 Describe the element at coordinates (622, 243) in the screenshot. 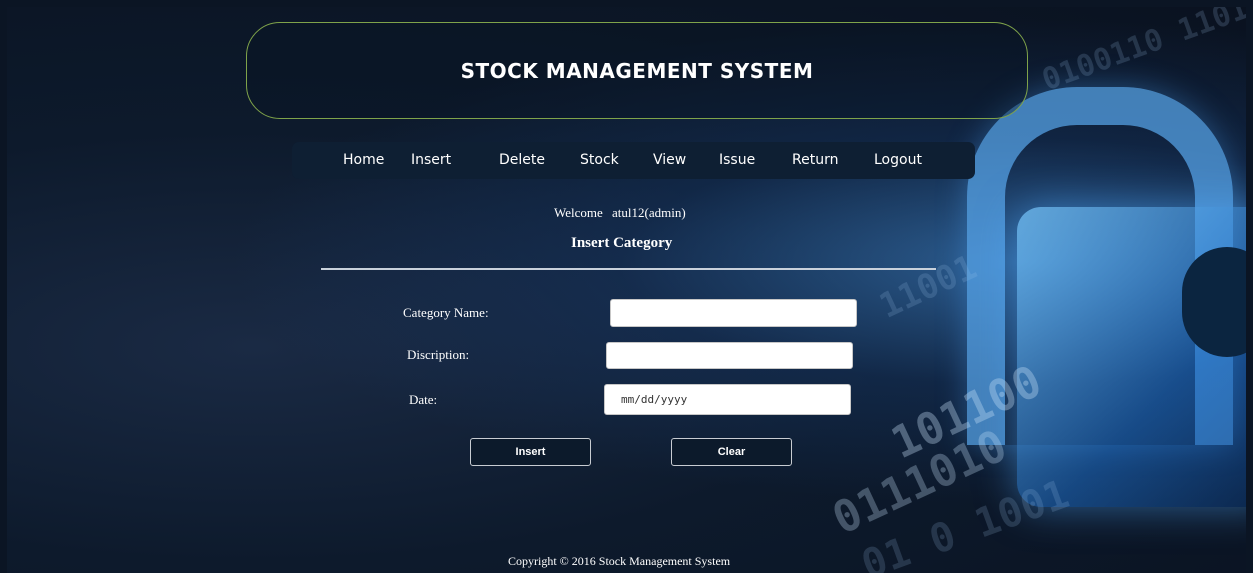

I see `page-title: Insert Category` at that location.